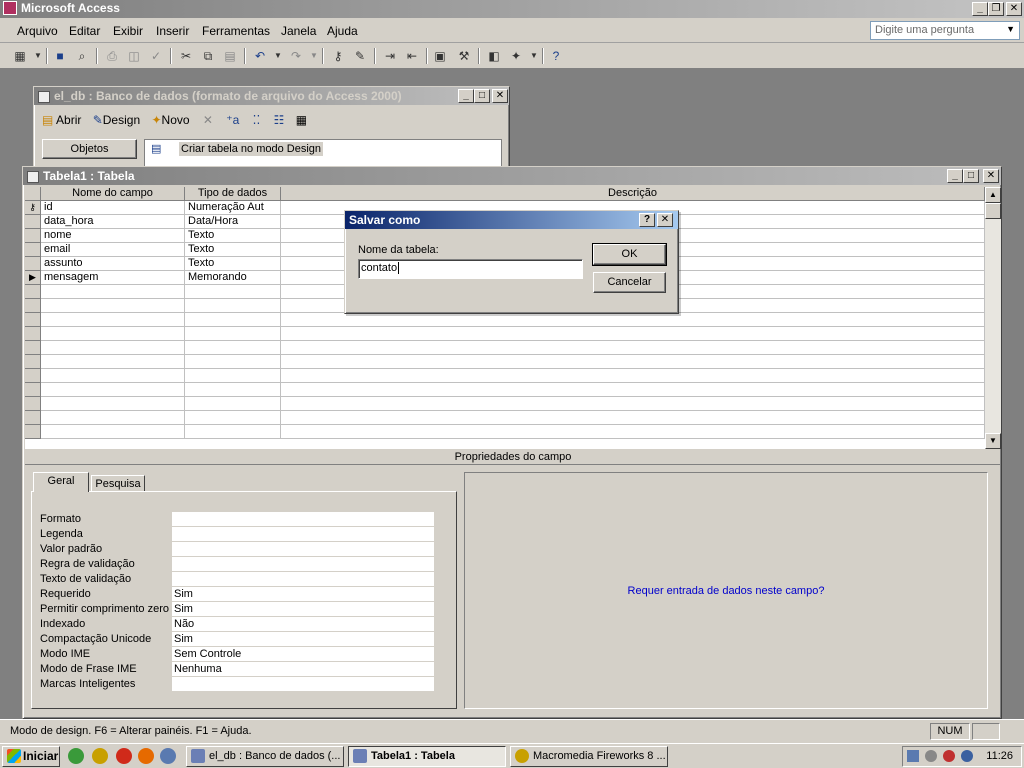 The width and height of the screenshot is (1024, 768). Describe the element at coordinates (633, 194) in the screenshot. I see `column-header-description: Descrição` at that location.